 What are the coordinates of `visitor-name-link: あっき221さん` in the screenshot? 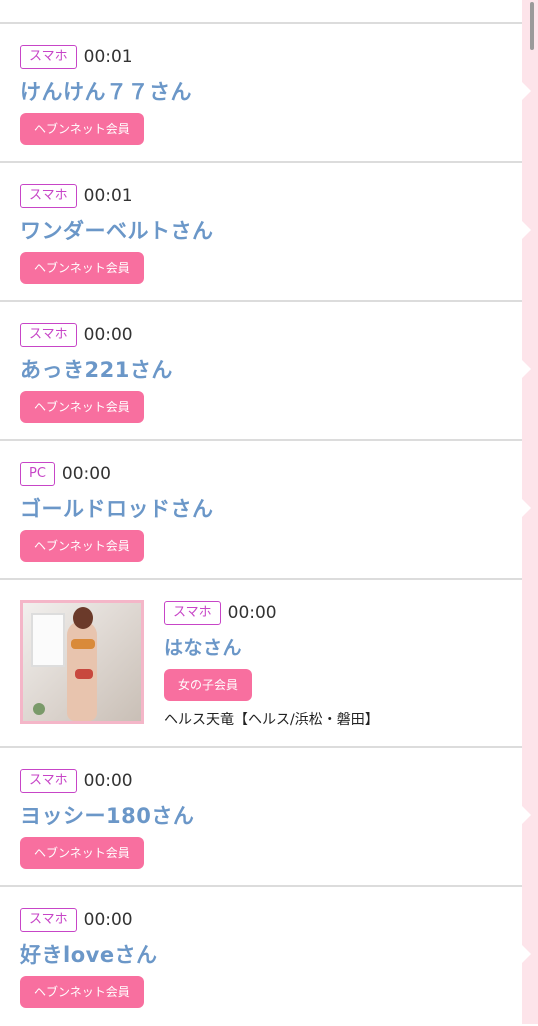 It's located at (271, 370).